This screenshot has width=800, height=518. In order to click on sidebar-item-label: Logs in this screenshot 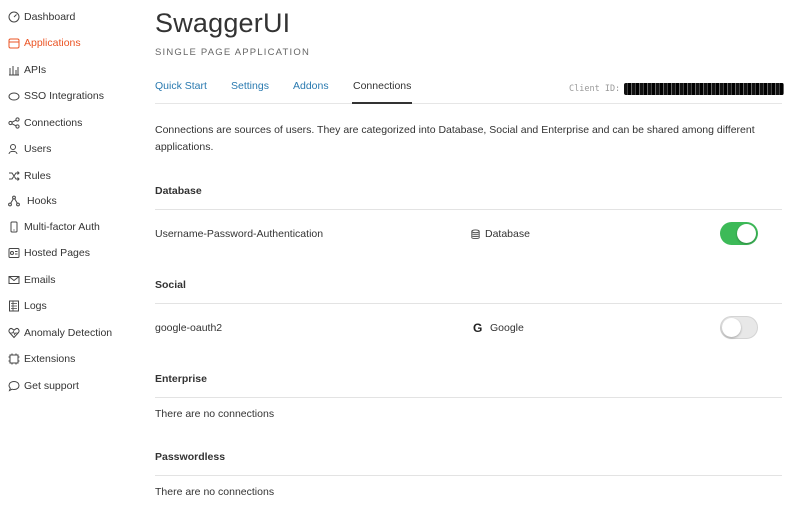, I will do `click(35, 306)`.